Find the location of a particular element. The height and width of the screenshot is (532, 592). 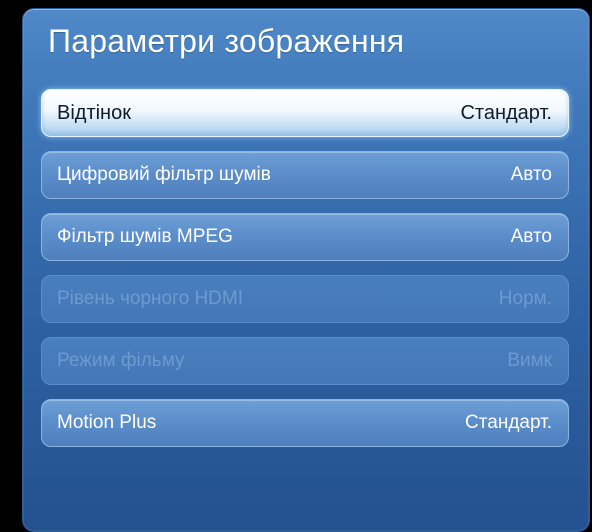

menu-item-label: Відтінок is located at coordinates (94, 112).